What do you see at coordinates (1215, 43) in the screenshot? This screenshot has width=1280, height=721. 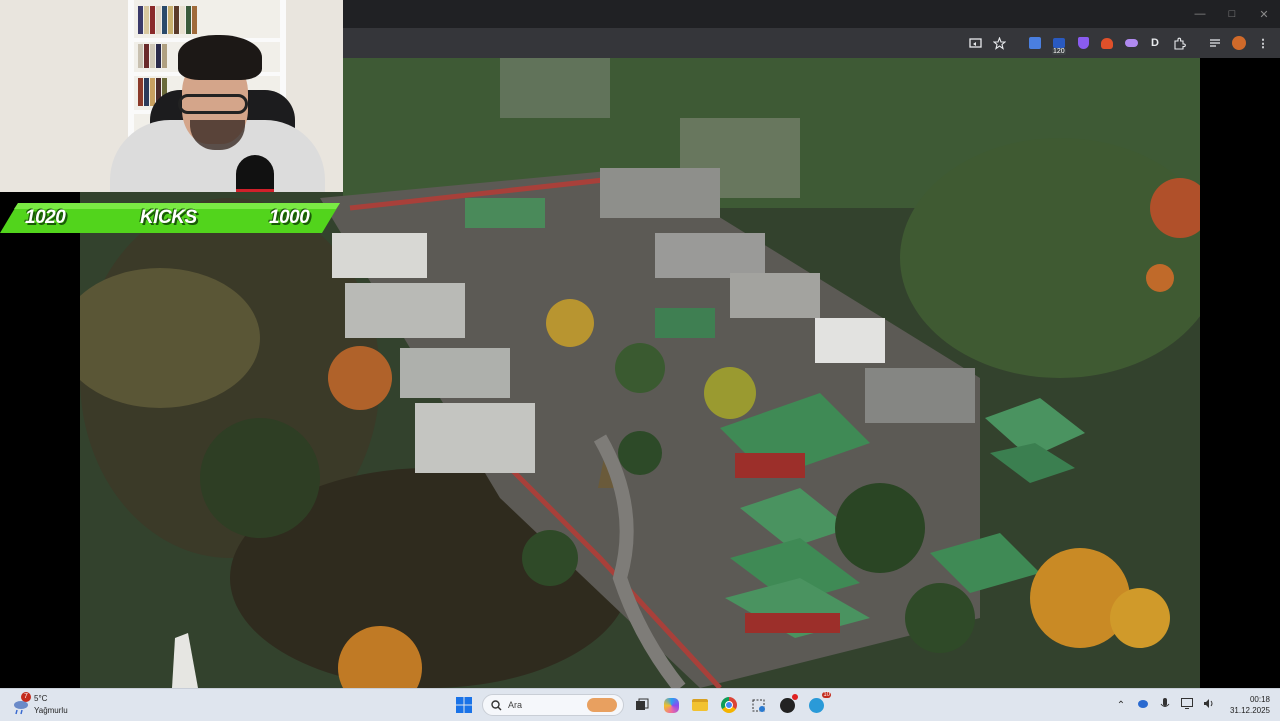 I see `queue-icon` at bounding box center [1215, 43].